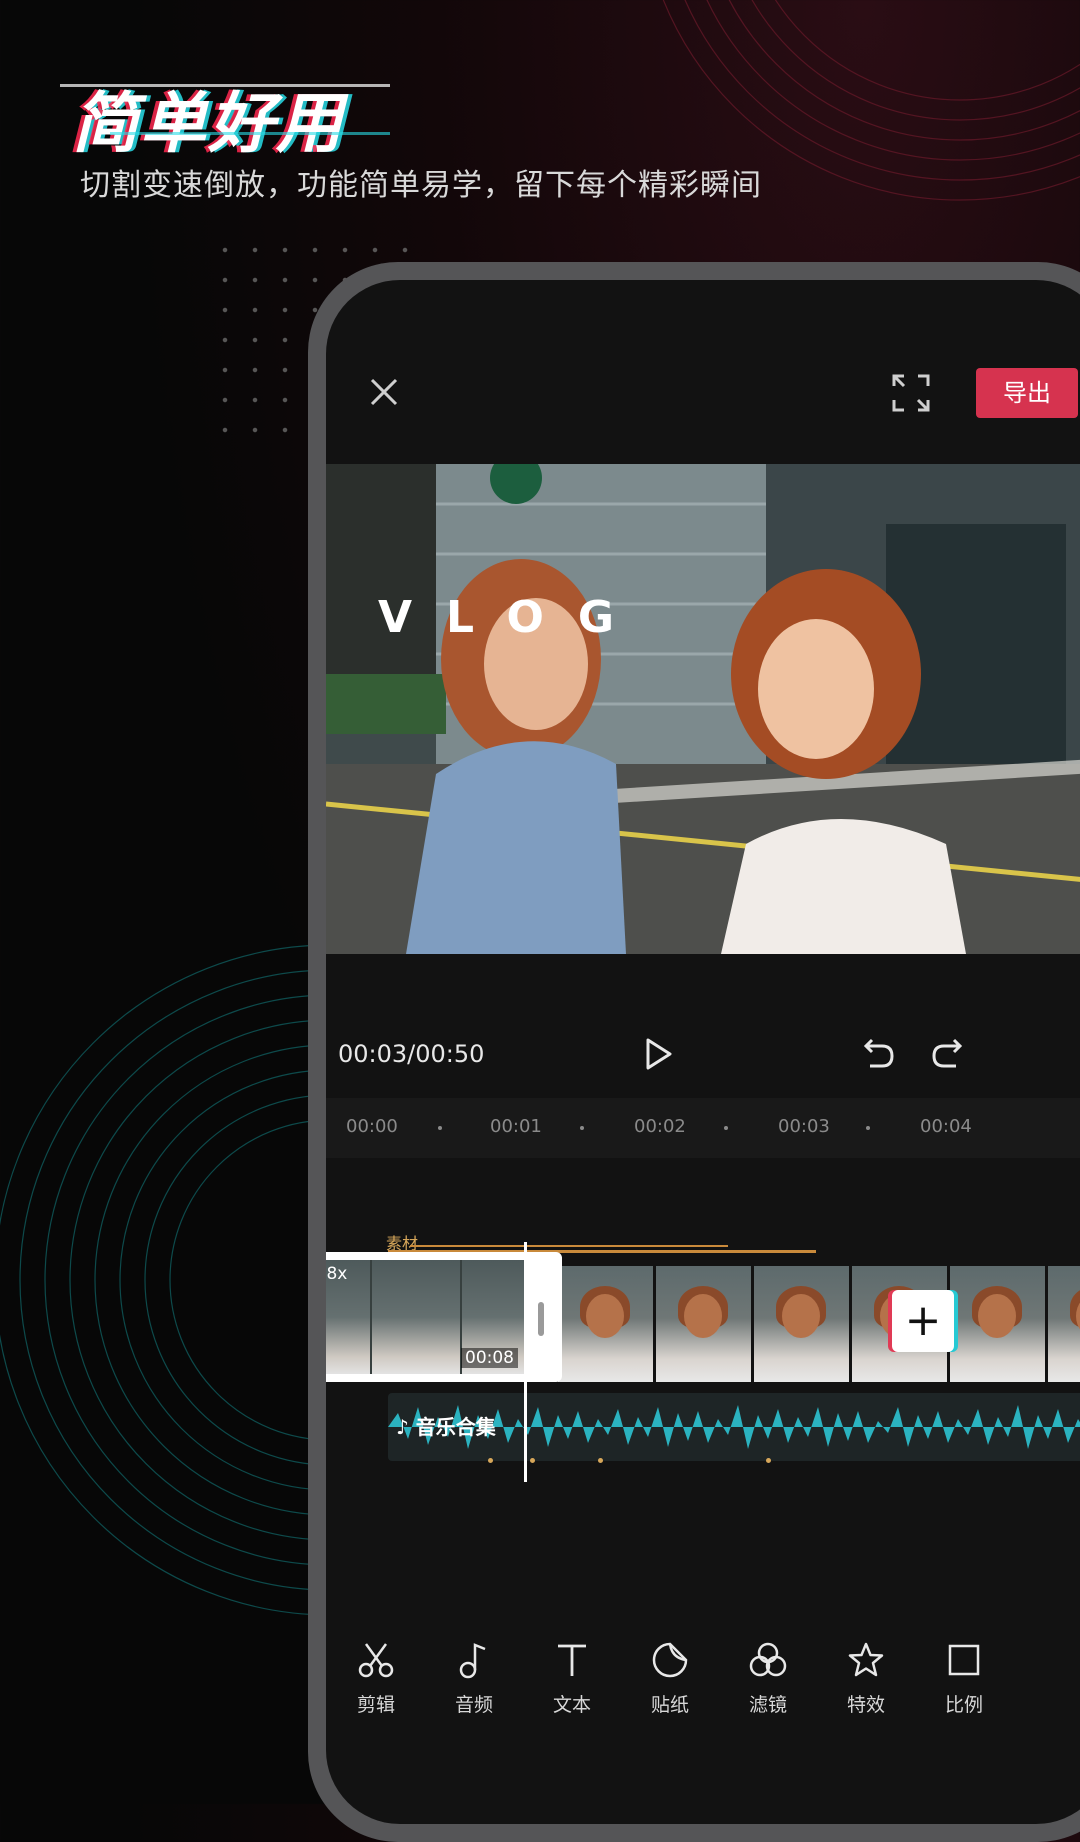 This screenshot has height=1842, width=1080. Describe the element at coordinates (406, 1427) in the screenshot. I see `music-note-icon: ♪` at that location.